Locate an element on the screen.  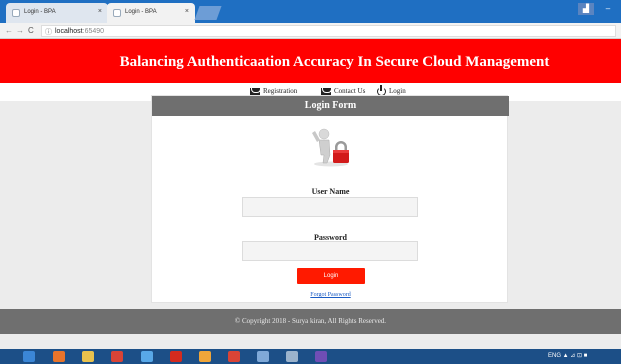
minimize-button: – is located at coordinates (608, 9).